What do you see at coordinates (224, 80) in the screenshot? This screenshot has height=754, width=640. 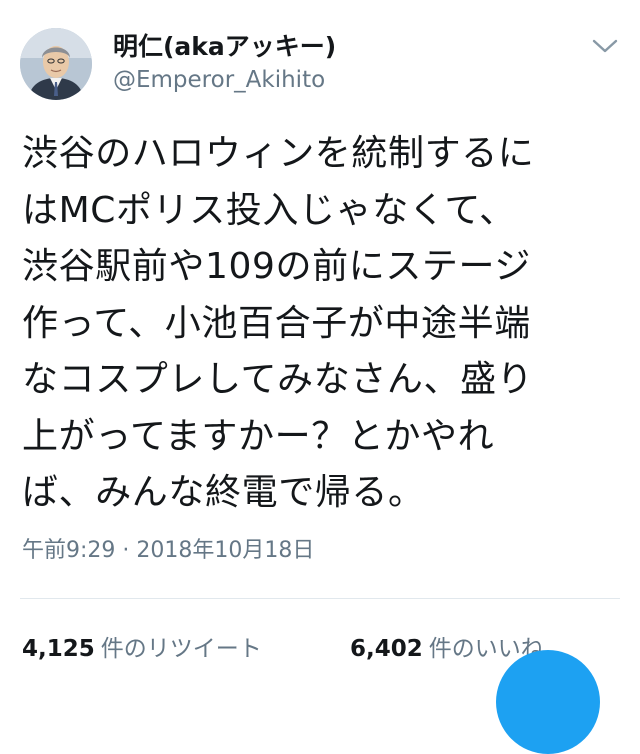 I see `author-handle: @Emperor_Akihito` at bounding box center [224, 80].